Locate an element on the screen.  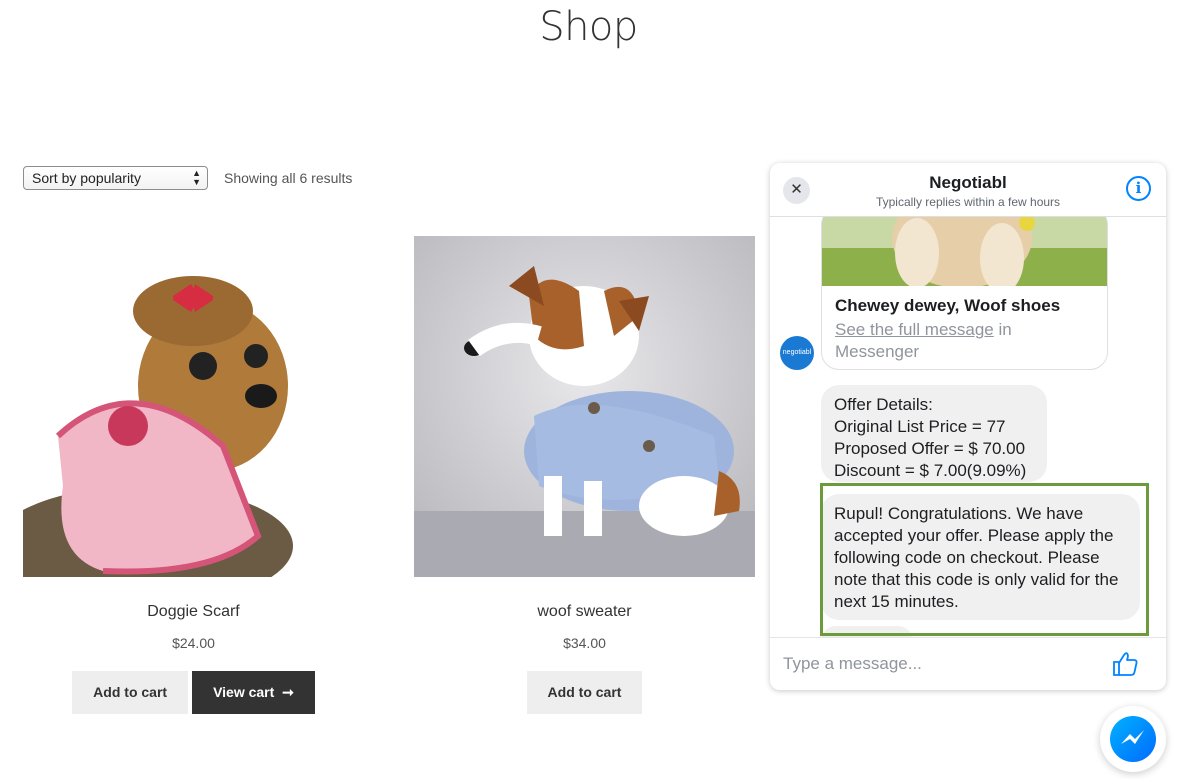
product-actions: Add to cart View cart ➞ is located at coordinates (193, 692).